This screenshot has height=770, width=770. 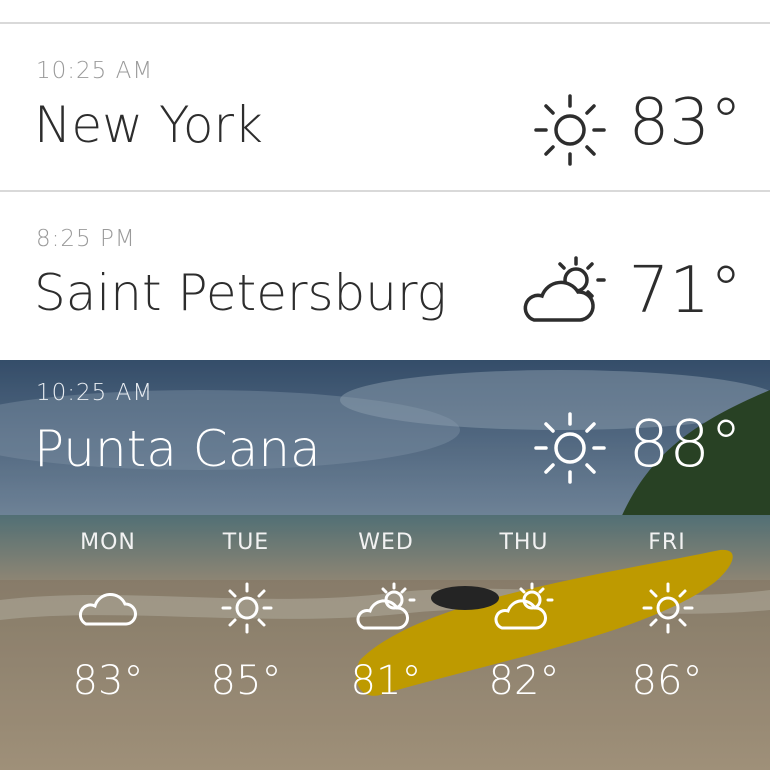 I want to click on cloud-icon, so click(x=109, y=610).